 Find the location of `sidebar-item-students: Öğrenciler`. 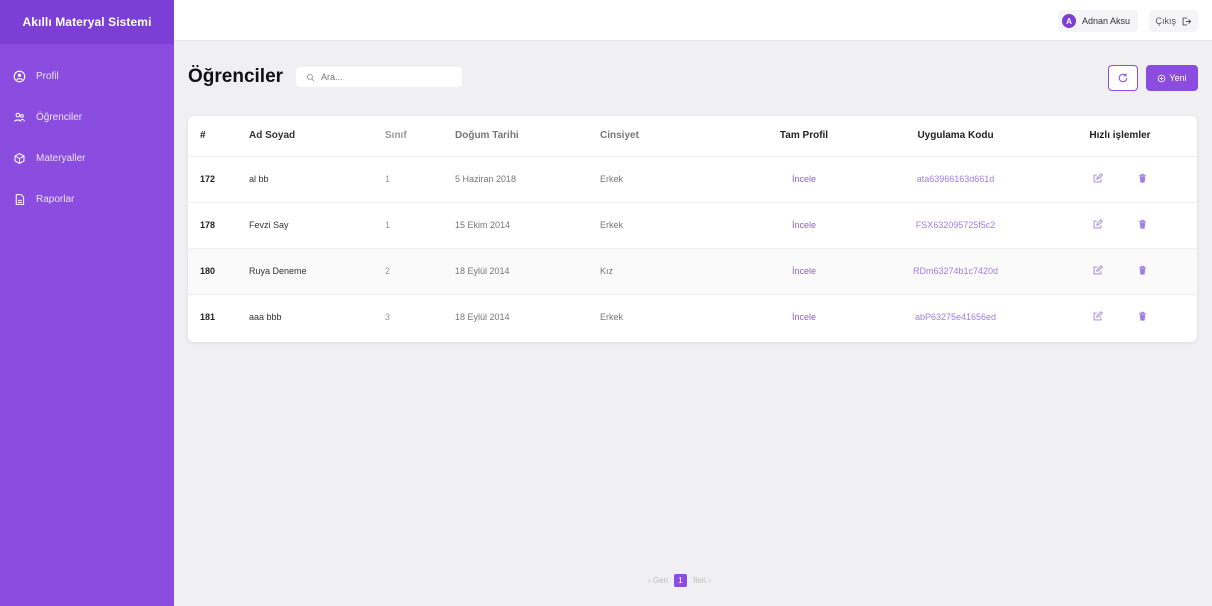

sidebar-item-students: Öğrenciler is located at coordinates (87, 117).